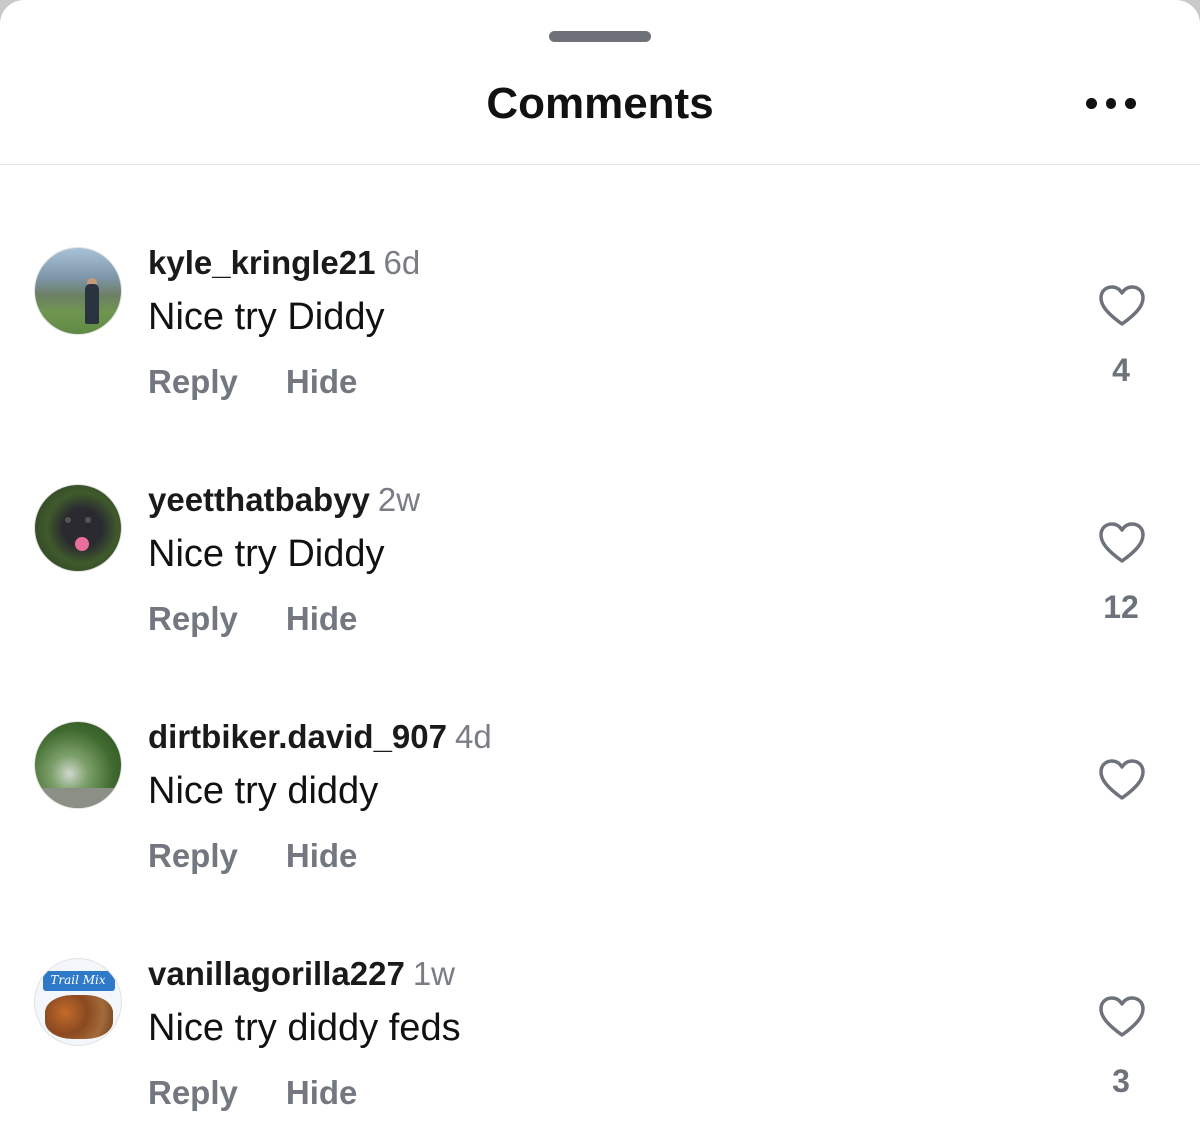 The height and width of the screenshot is (1147, 1200). I want to click on comment-text: Nice try diddy feds, so click(304, 1028).